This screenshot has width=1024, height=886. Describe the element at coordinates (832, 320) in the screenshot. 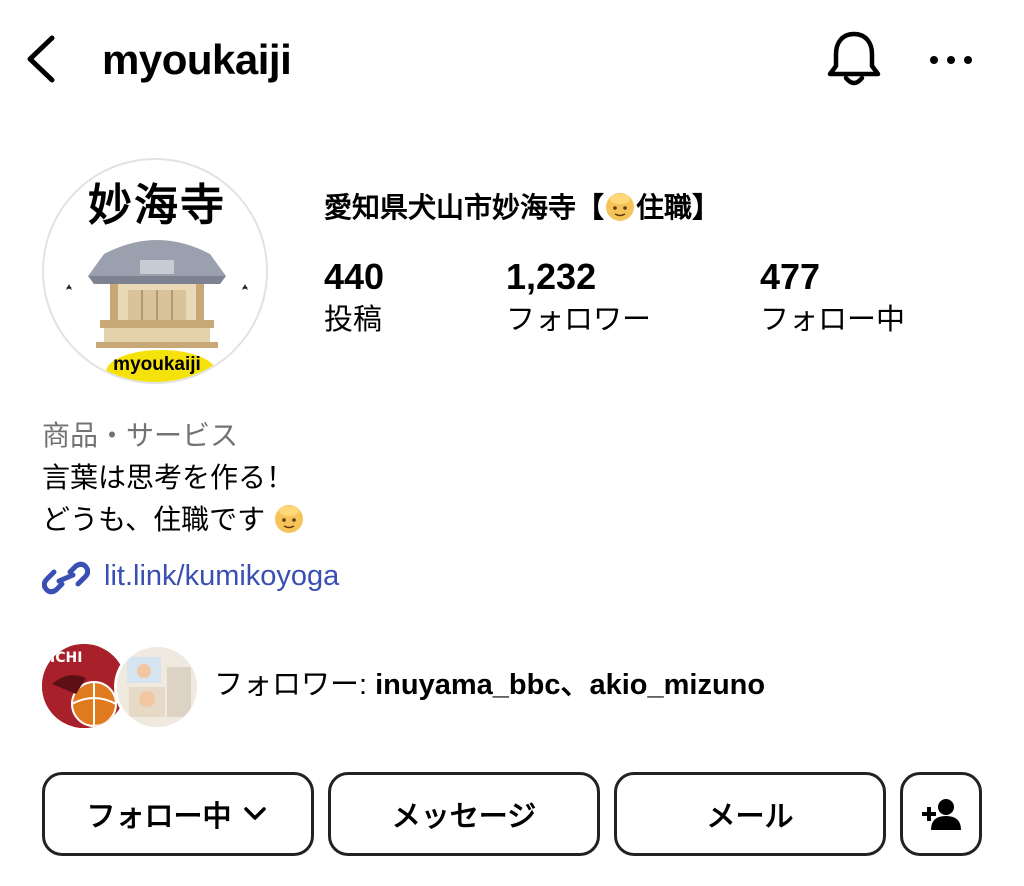

I see `following-label: フォロー中` at that location.